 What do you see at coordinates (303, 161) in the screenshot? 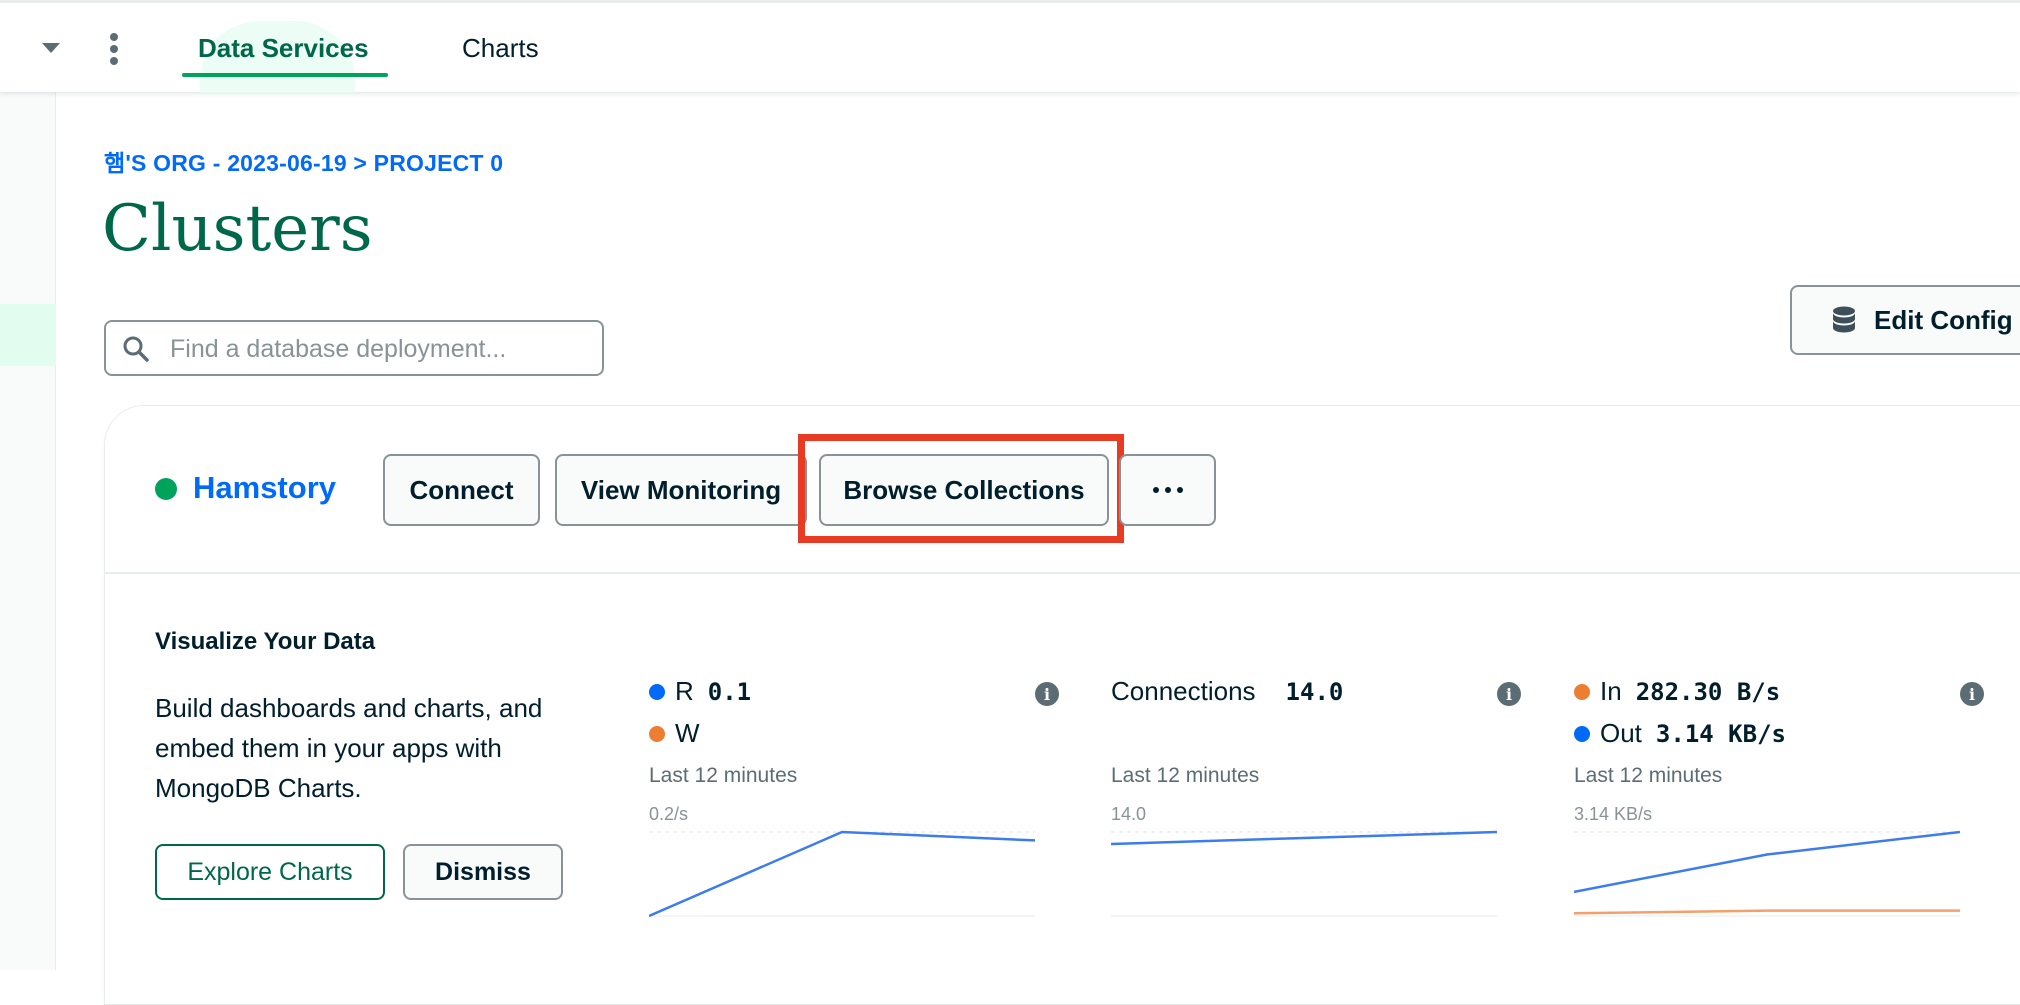
I see `breadcrumb: 햄'S ORG - 2023-06-19 > PROJECT 0` at bounding box center [303, 161].